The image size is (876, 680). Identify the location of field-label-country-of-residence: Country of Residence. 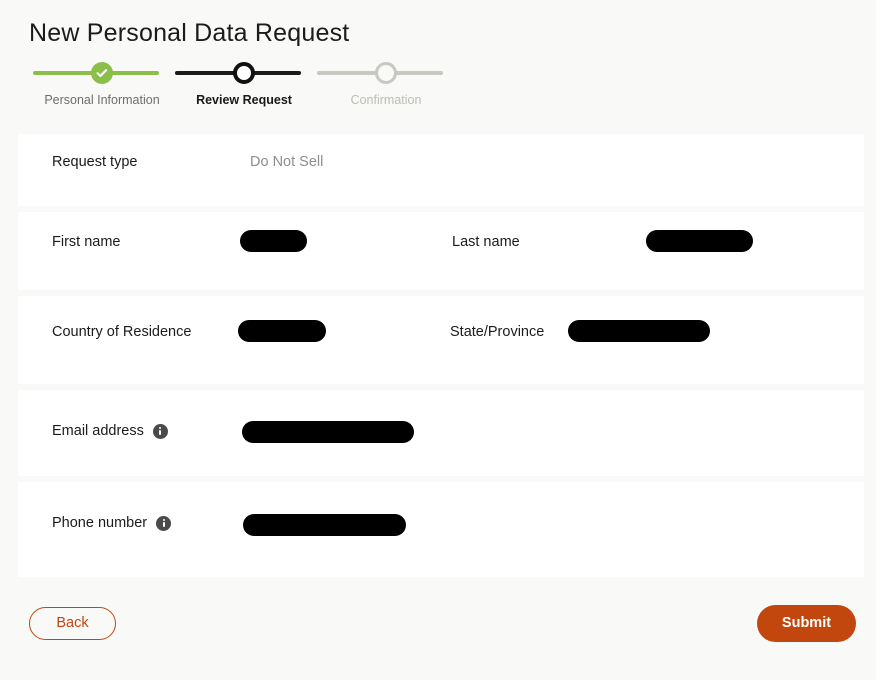
(122, 332).